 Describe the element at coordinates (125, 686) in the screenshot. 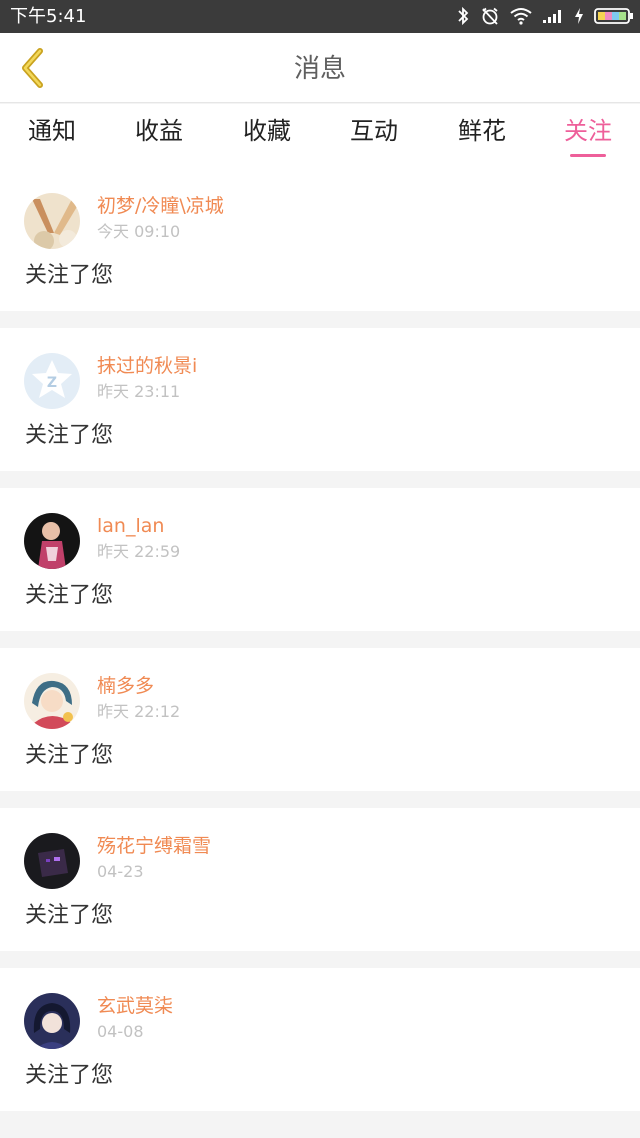

I see `username-link: 楠多多` at that location.